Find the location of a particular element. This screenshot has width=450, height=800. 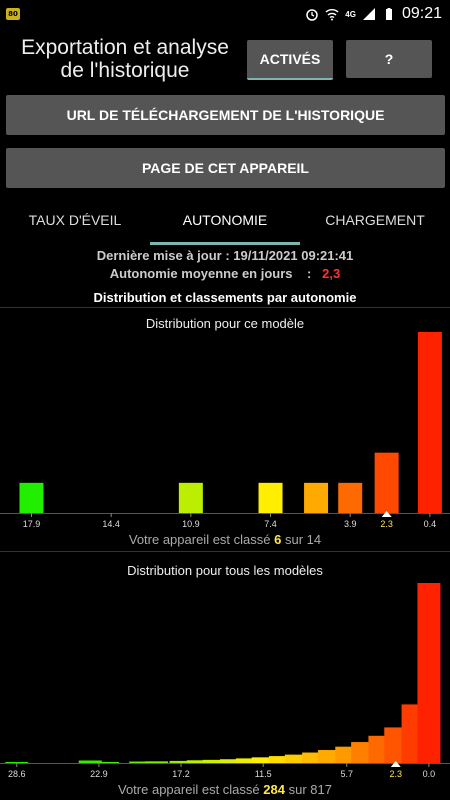

chart-tick-label: 22.9 is located at coordinates (99, 774).